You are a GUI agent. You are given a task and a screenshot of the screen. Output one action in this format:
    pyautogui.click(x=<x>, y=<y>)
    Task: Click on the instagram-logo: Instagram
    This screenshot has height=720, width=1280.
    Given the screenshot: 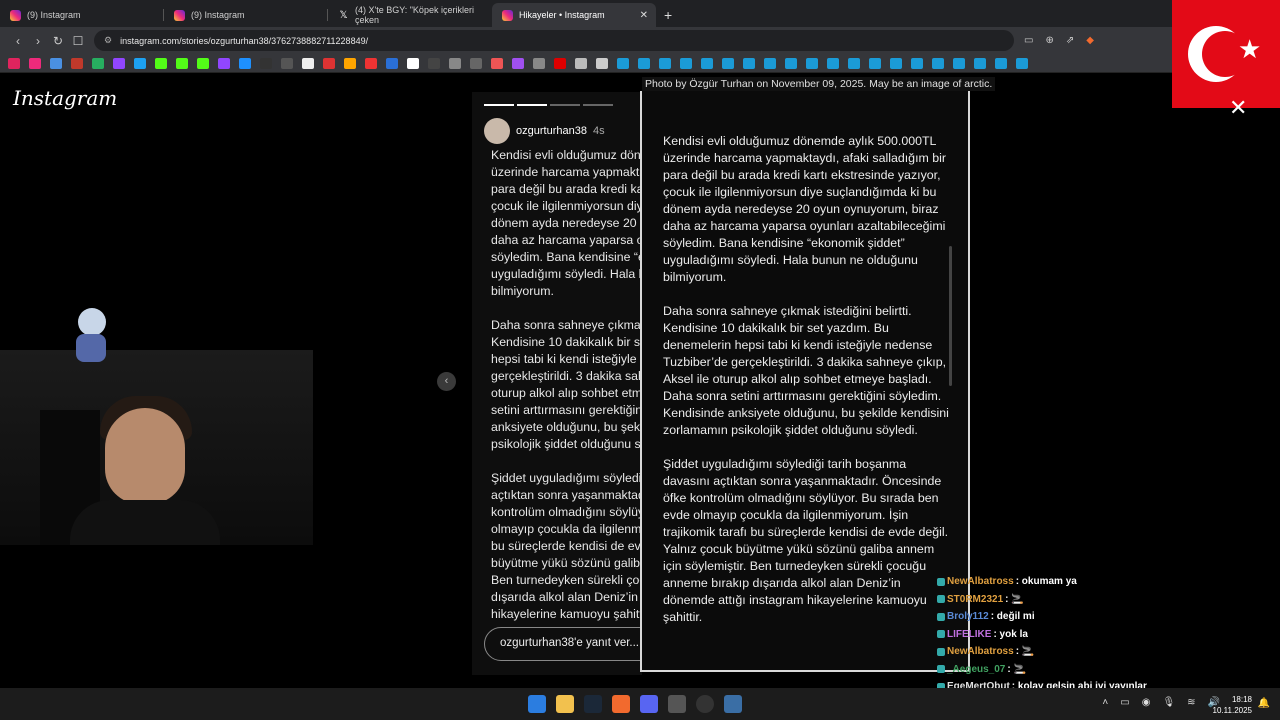 What is the action you would take?
    pyautogui.click(x=65, y=98)
    